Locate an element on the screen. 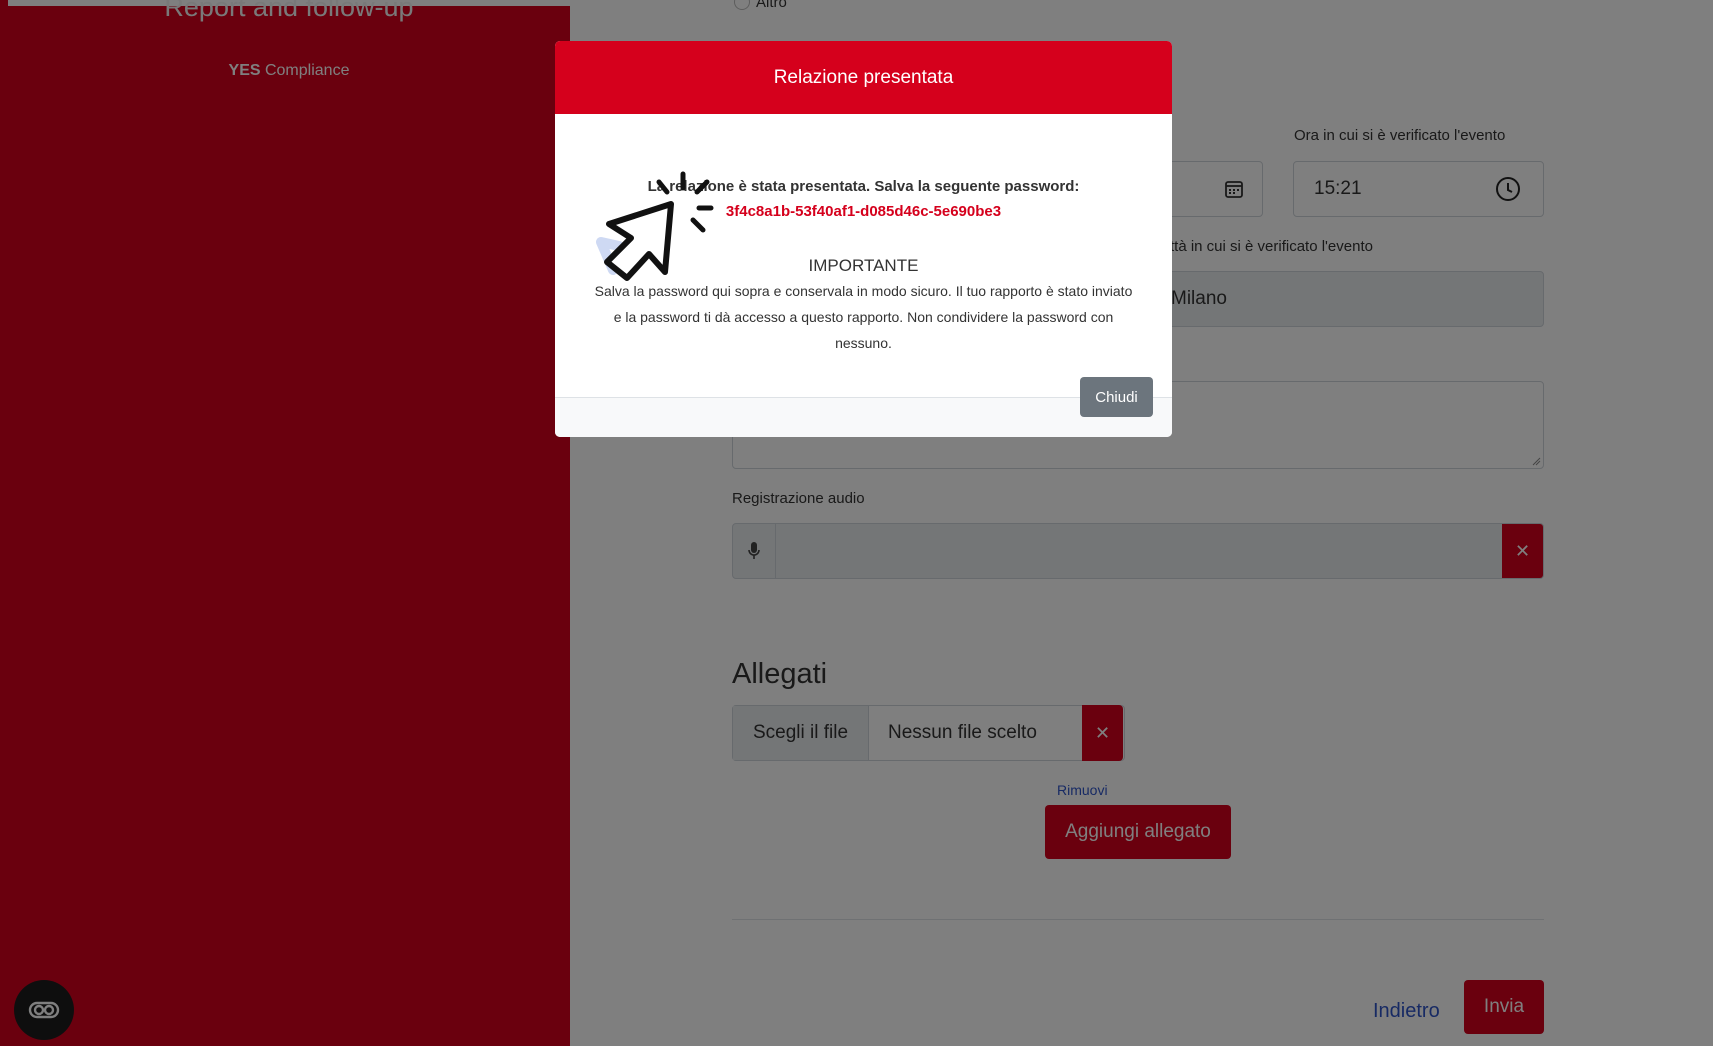 This screenshot has height=1046, width=1713. pointer-click-icon is located at coordinates (658, 227).